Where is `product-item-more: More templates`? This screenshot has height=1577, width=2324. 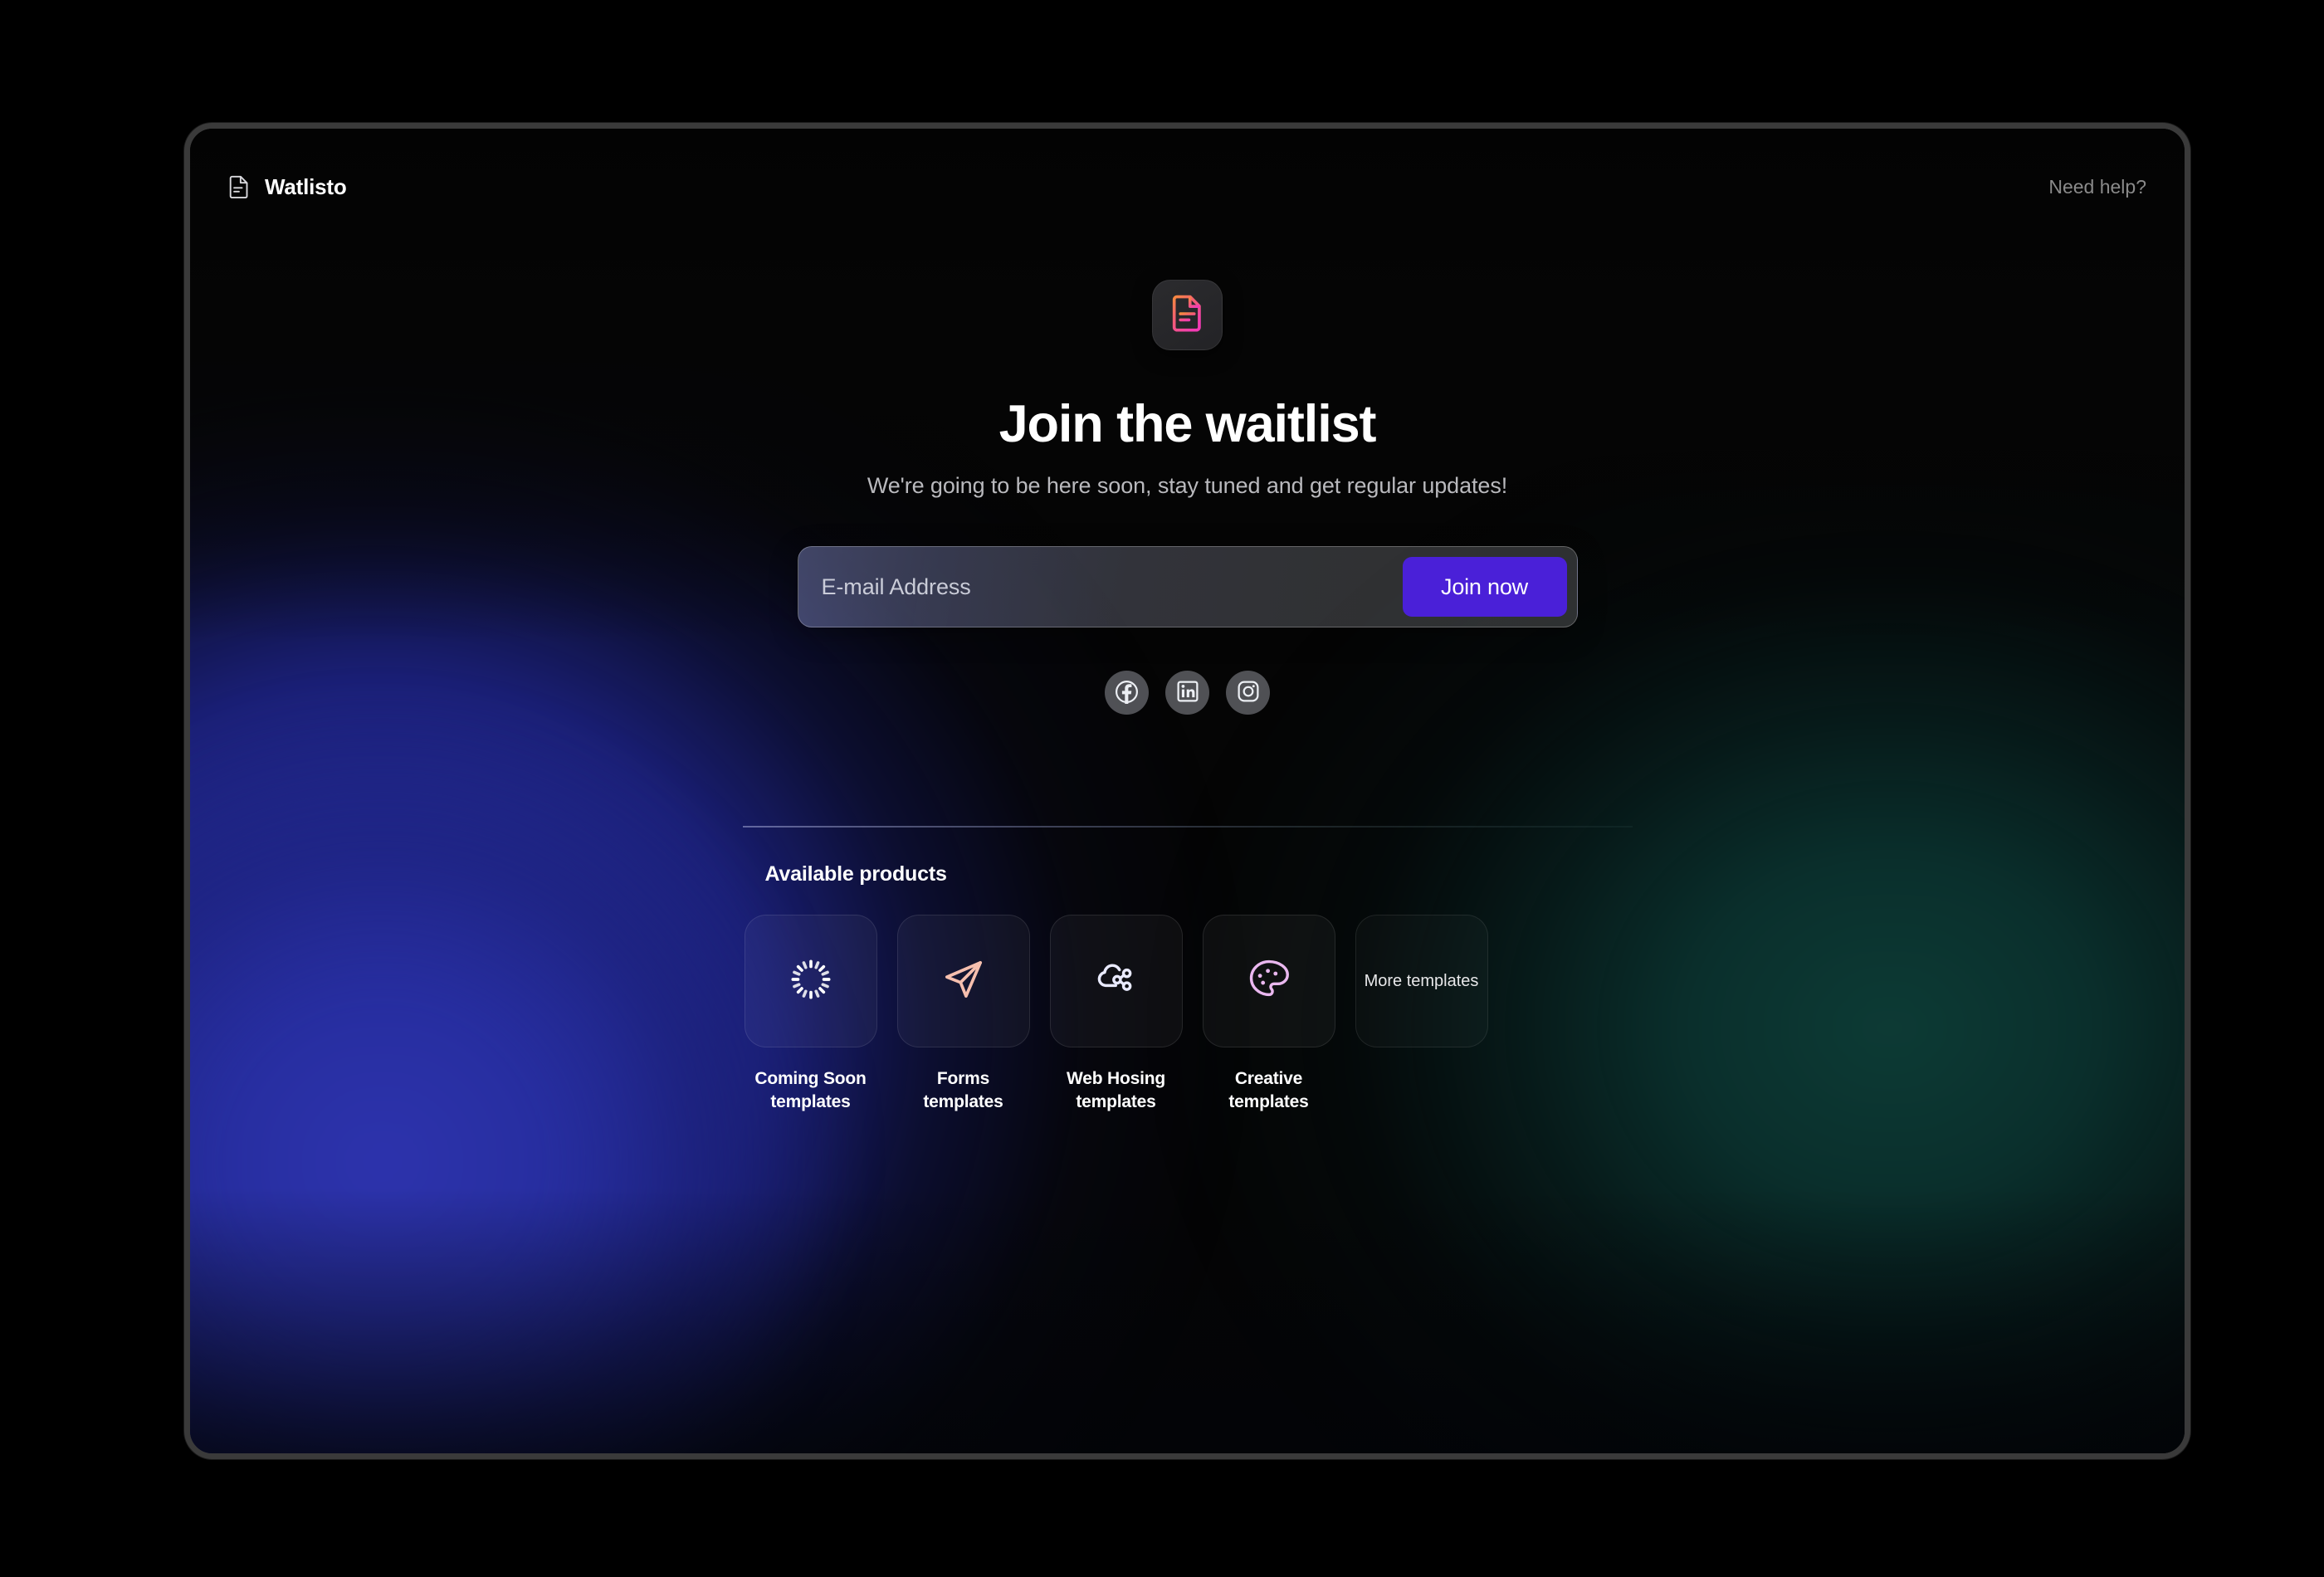
product-item-more: More templates is located at coordinates (1421, 1014).